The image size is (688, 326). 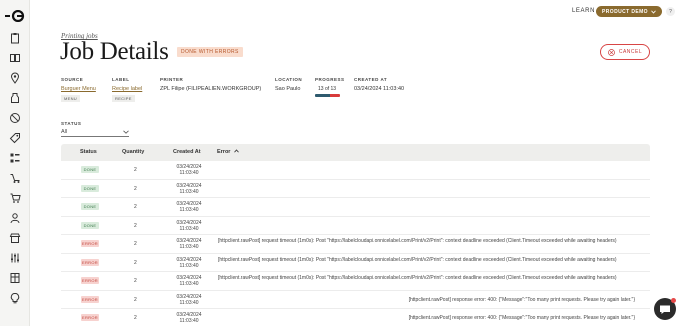 I want to click on page-title: Job Details, so click(x=114, y=51).